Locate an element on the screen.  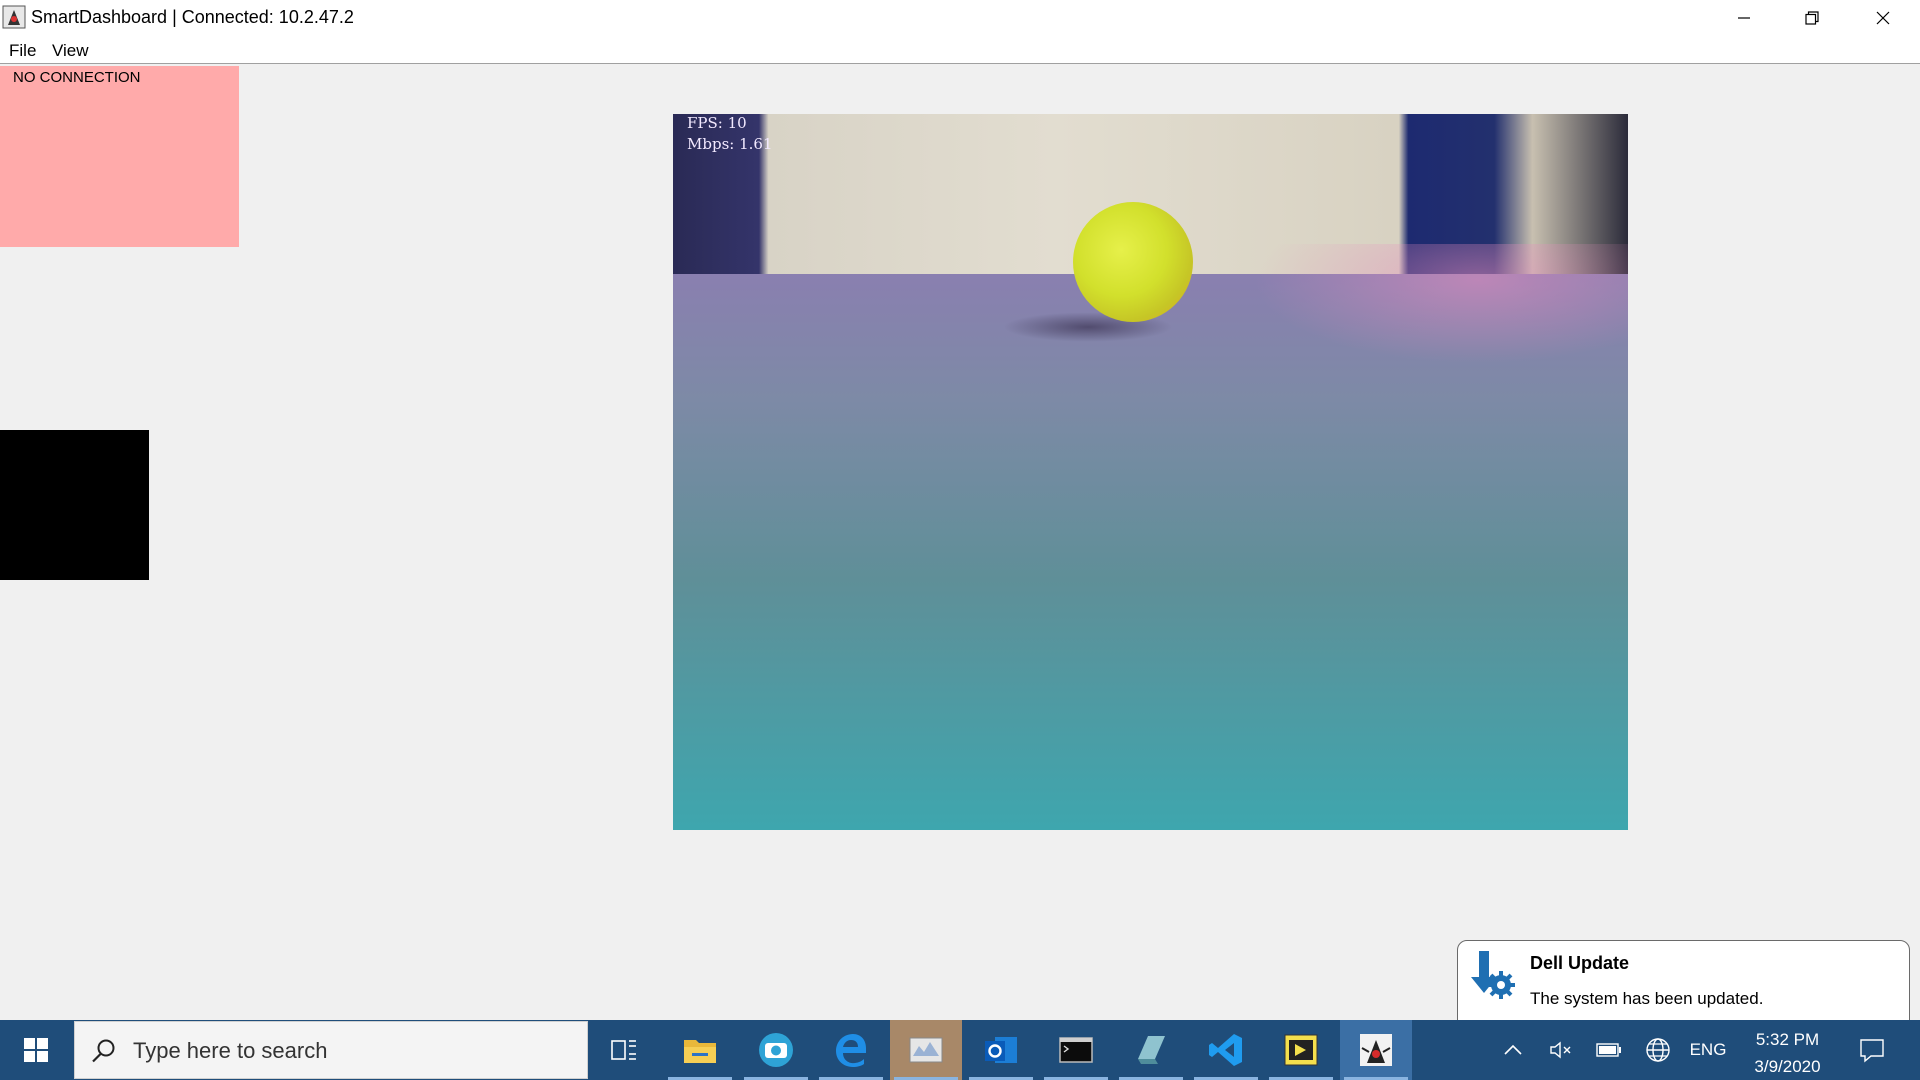
gradle-icon is located at coordinates (1151, 1050).